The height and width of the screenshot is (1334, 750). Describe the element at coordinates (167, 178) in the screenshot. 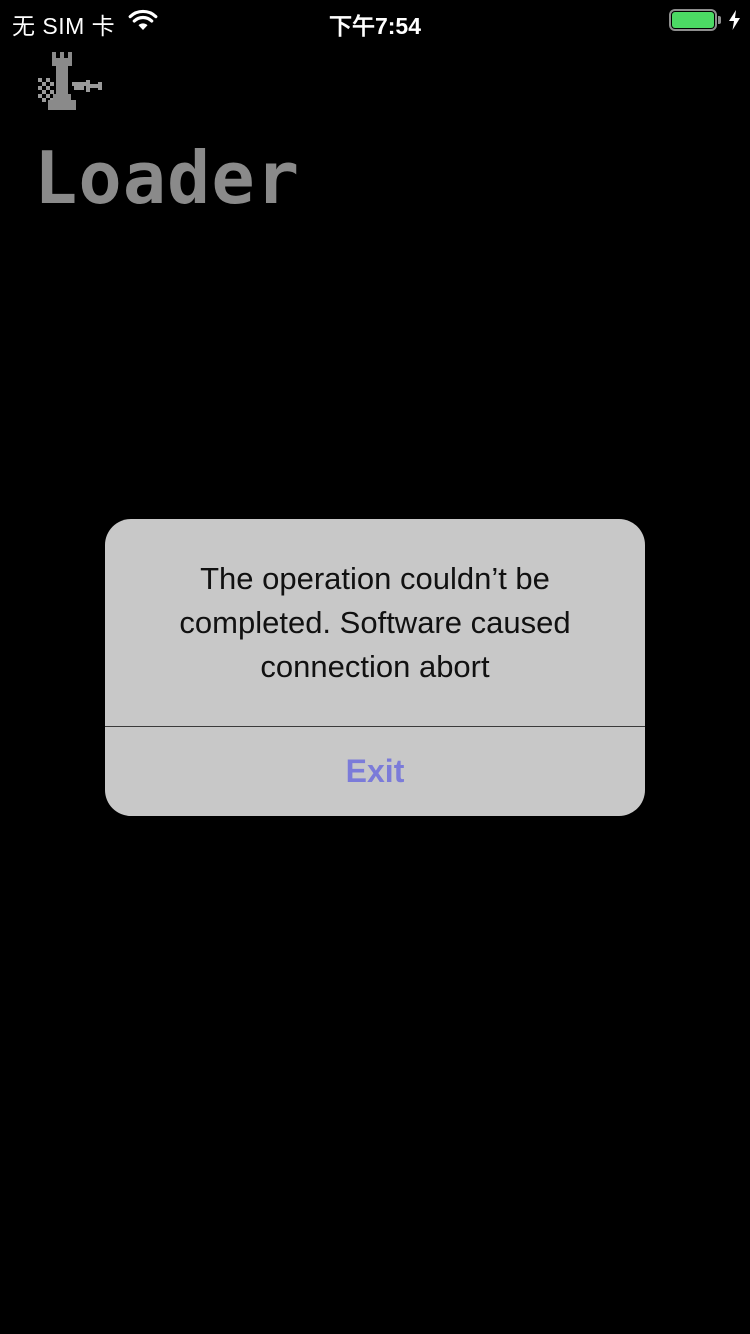

I see `app-title: Loader` at that location.